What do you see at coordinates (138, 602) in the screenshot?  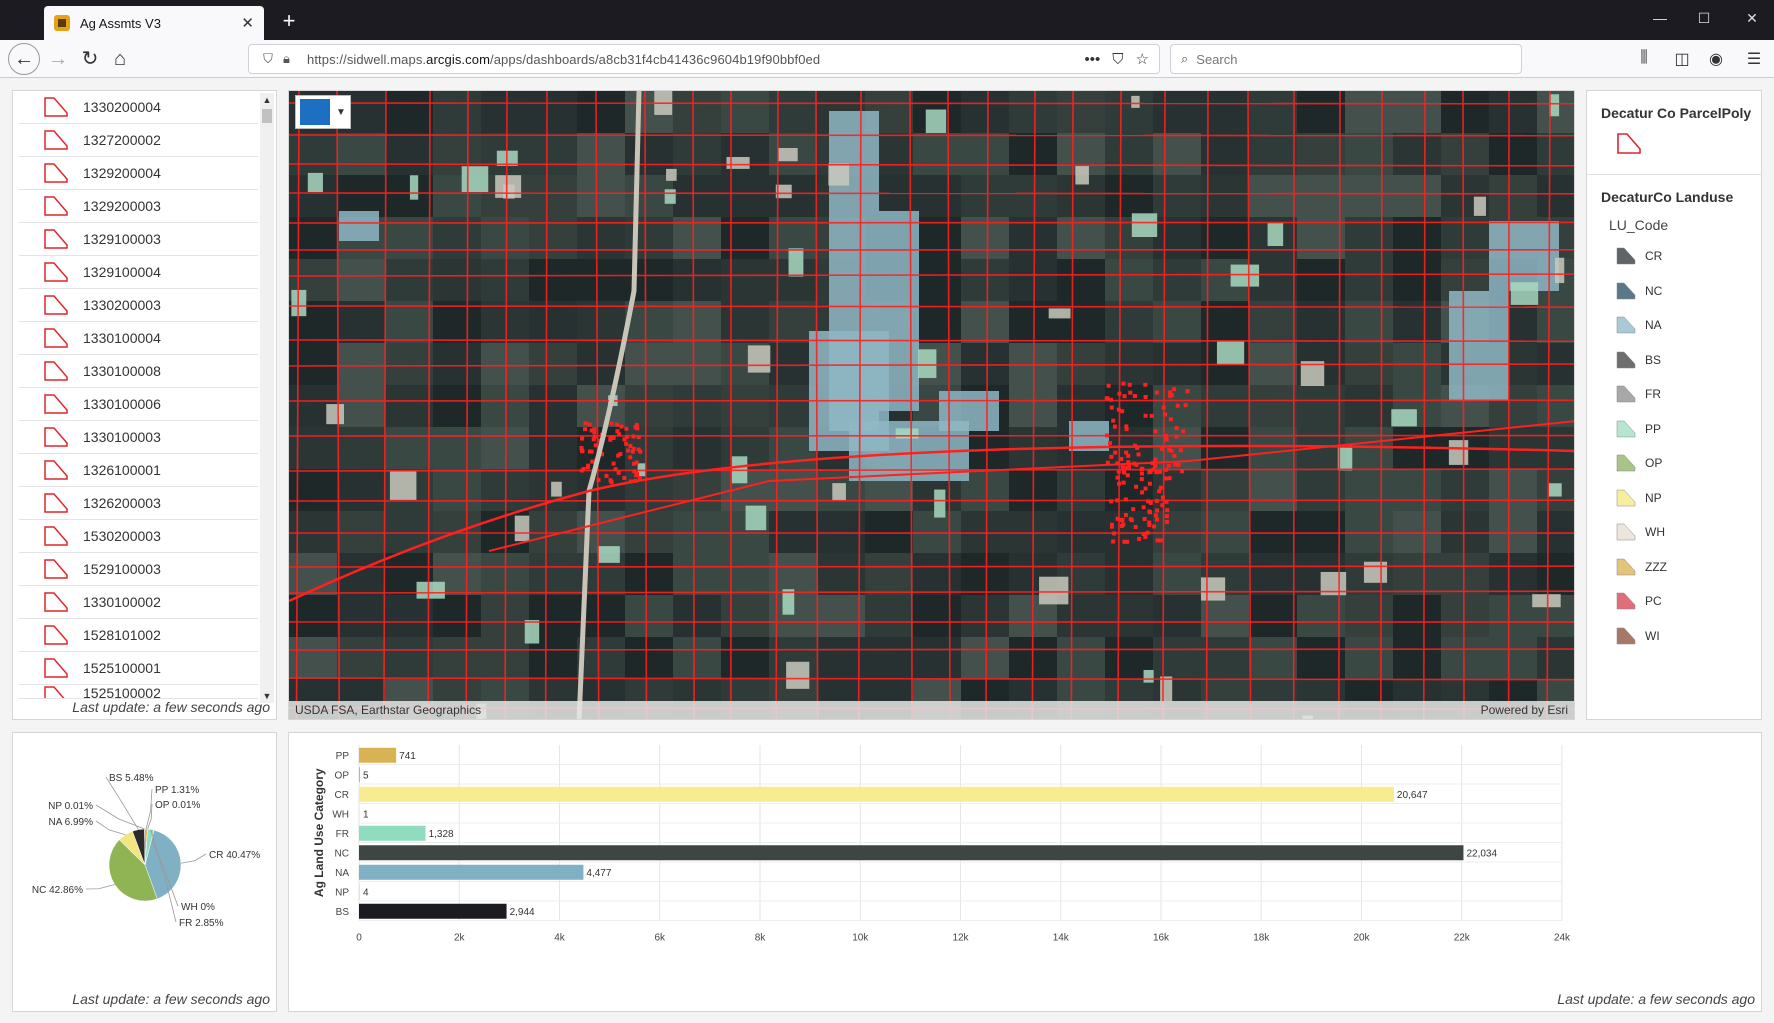 I see `list-item: 1330100002` at bounding box center [138, 602].